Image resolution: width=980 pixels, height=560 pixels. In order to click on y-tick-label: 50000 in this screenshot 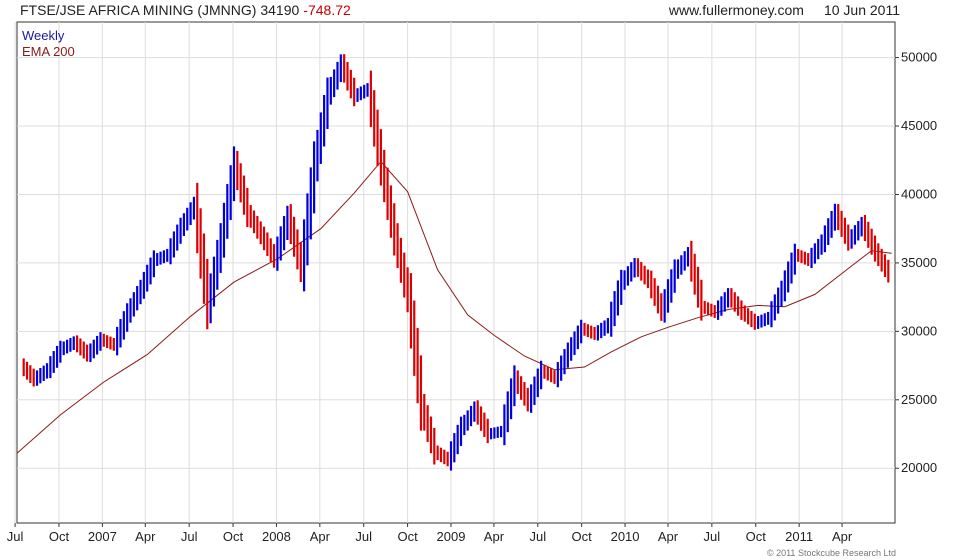, I will do `click(919, 57)`.